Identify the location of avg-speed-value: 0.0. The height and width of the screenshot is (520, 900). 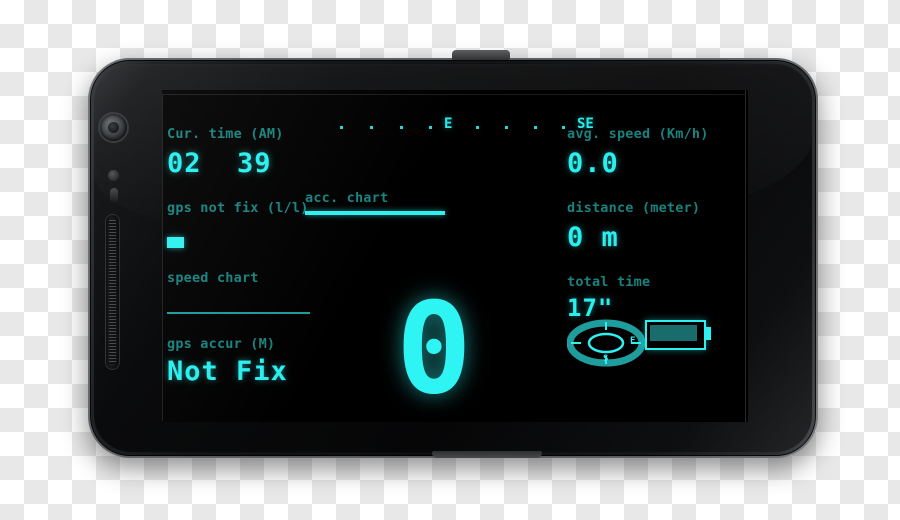
(593, 163).